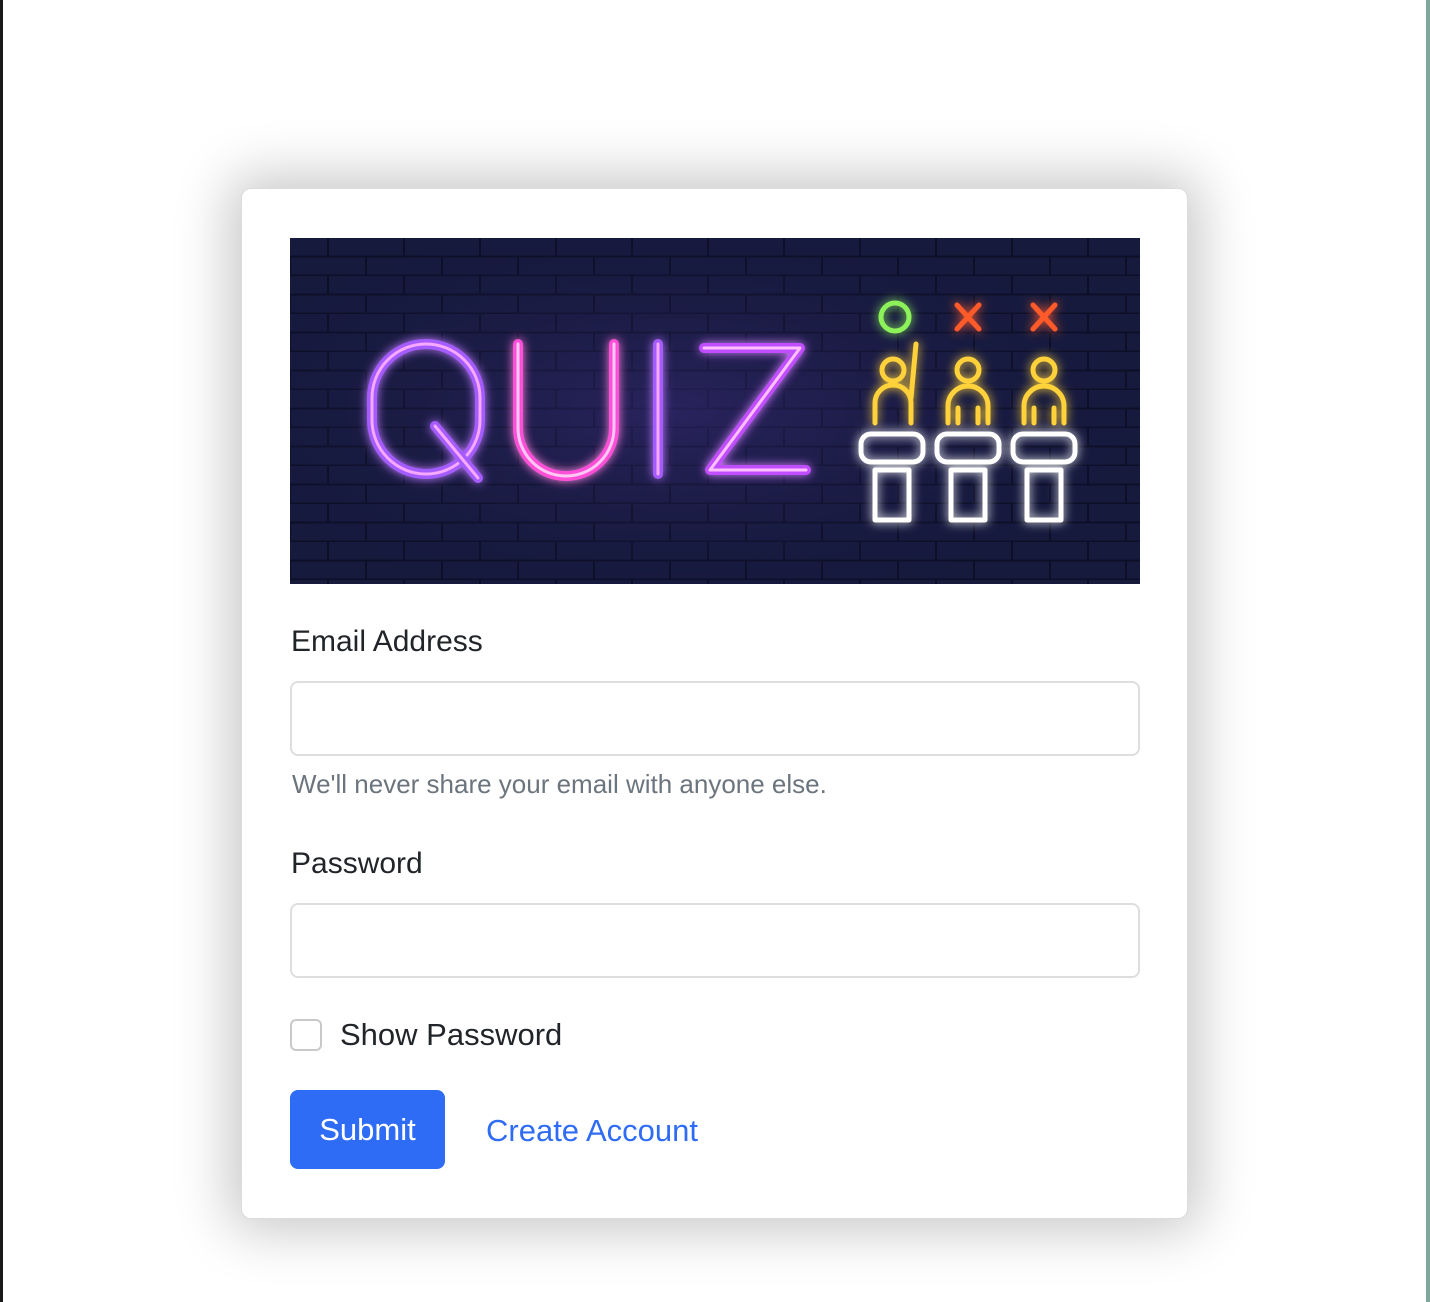 This screenshot has height=1302, width=1430. I want to click on submit-button: Submit, so click(367, 1129).